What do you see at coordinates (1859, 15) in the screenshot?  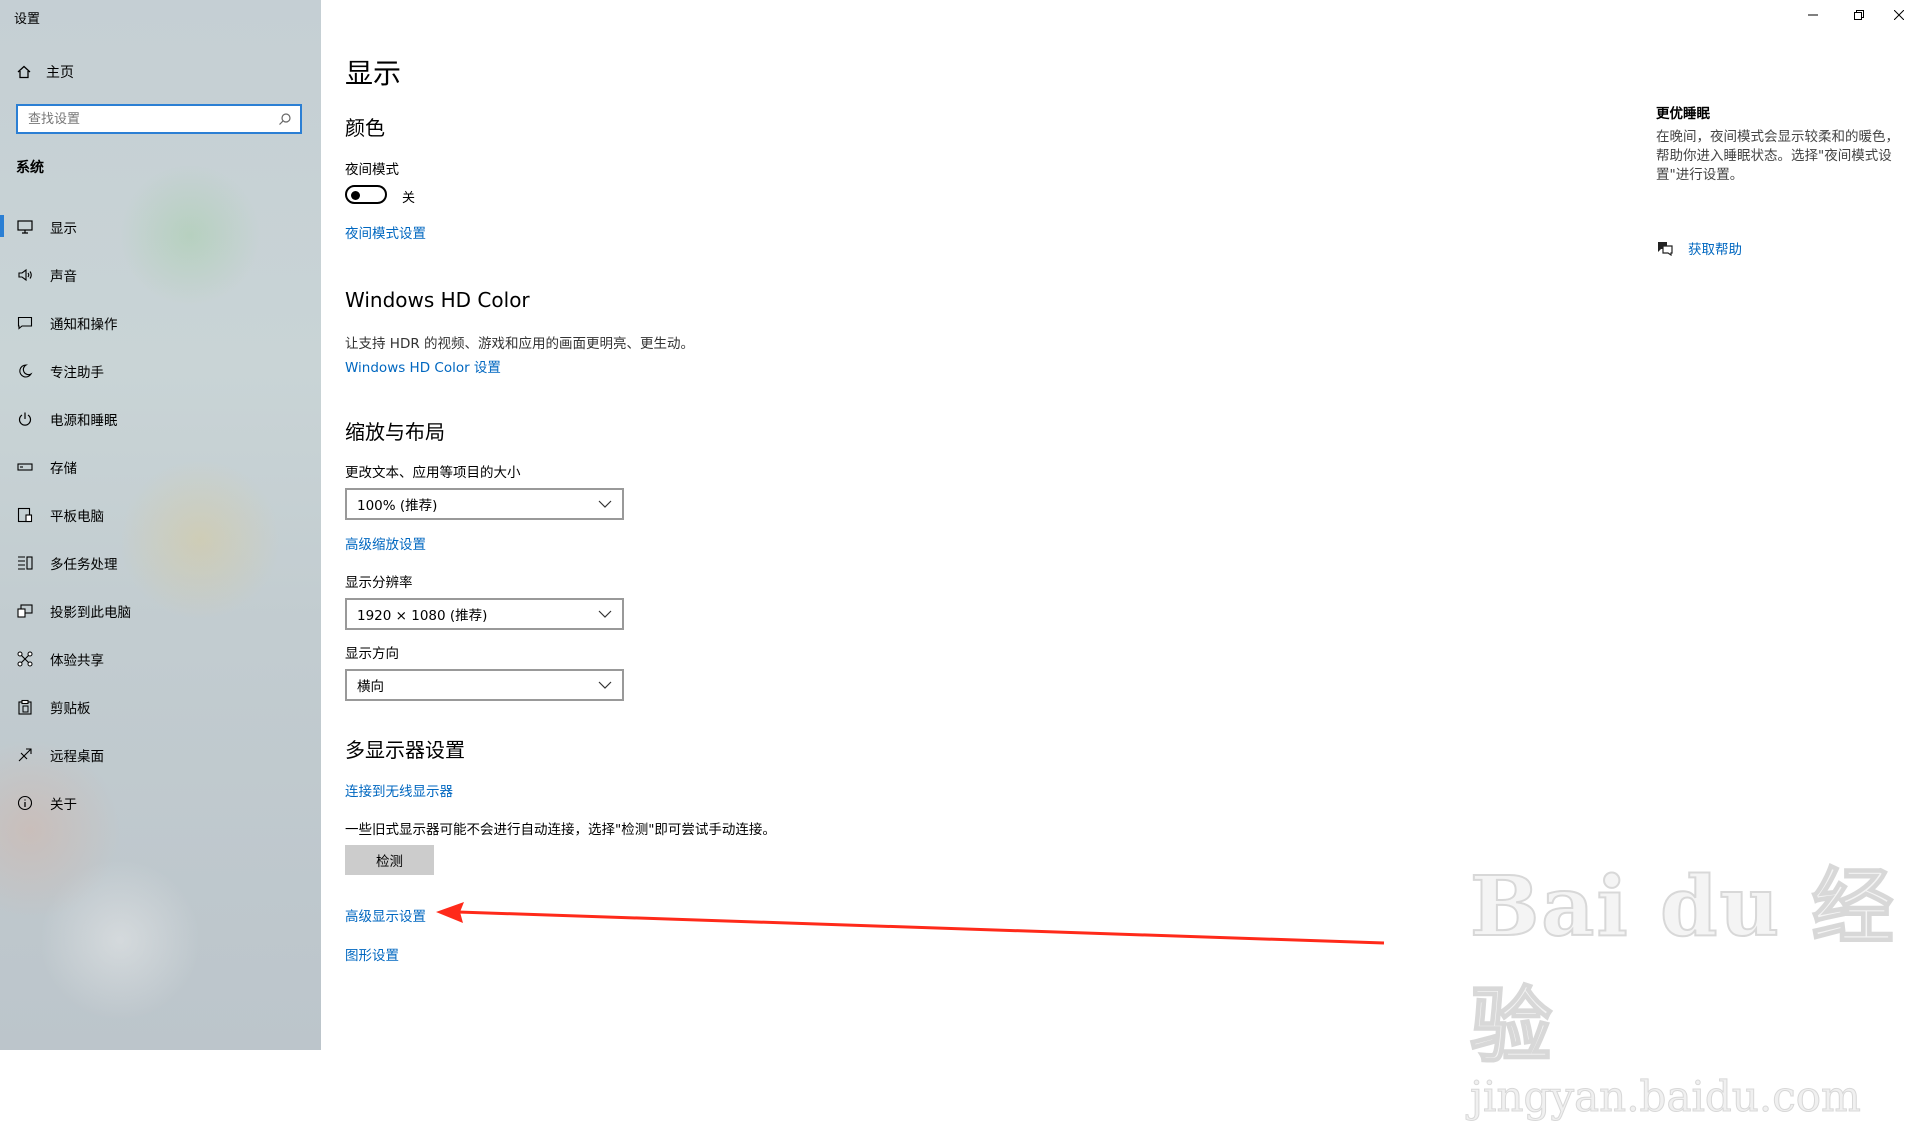 I see `restore-icon` at bounding box center [1859, 15].